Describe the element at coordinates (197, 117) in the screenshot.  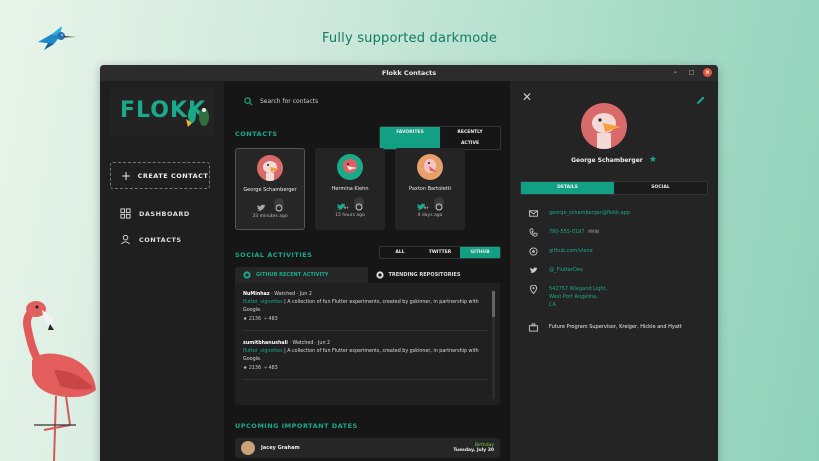
I see `logo-bird-icon` at that location.